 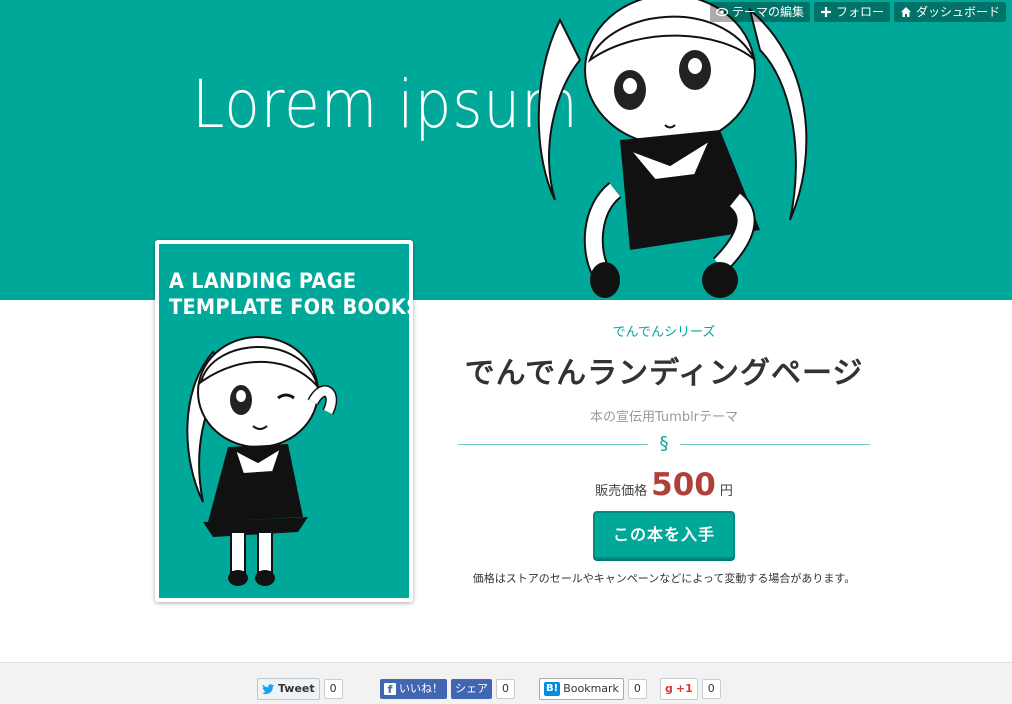 I want to click on facebook-like-button: f いいね！, so click(x=413, y=689).